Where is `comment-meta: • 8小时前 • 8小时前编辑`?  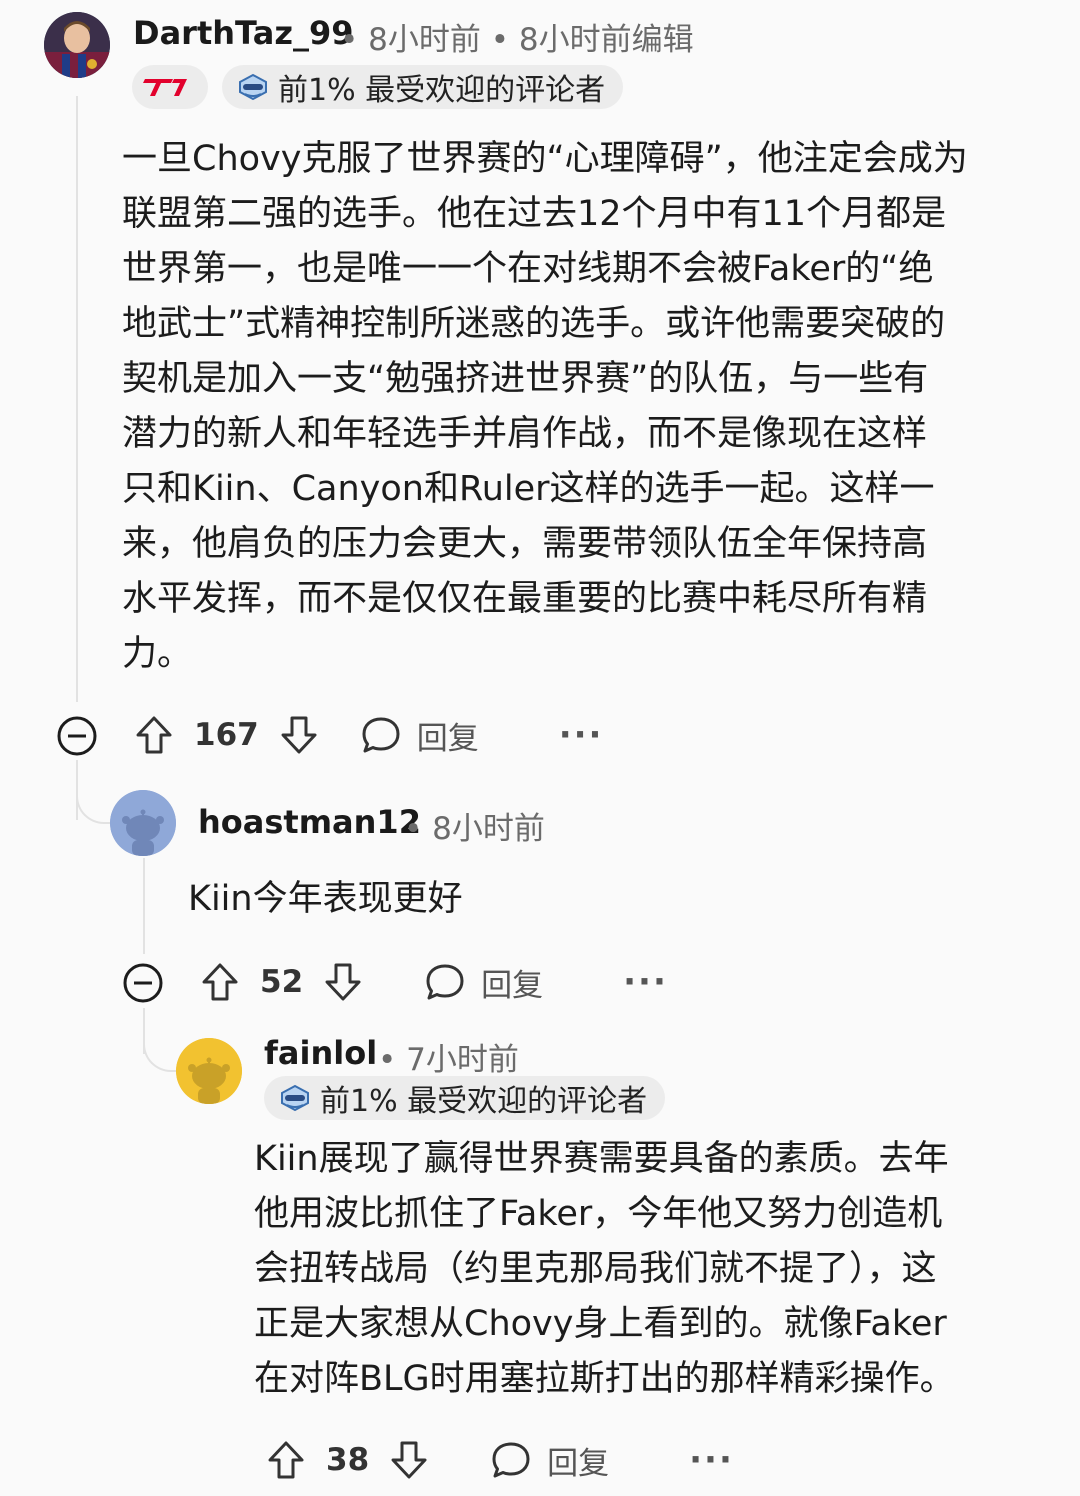 comment-meta: • 8小时前 • 8小时前编辑 is located at coordinates (517, 40).